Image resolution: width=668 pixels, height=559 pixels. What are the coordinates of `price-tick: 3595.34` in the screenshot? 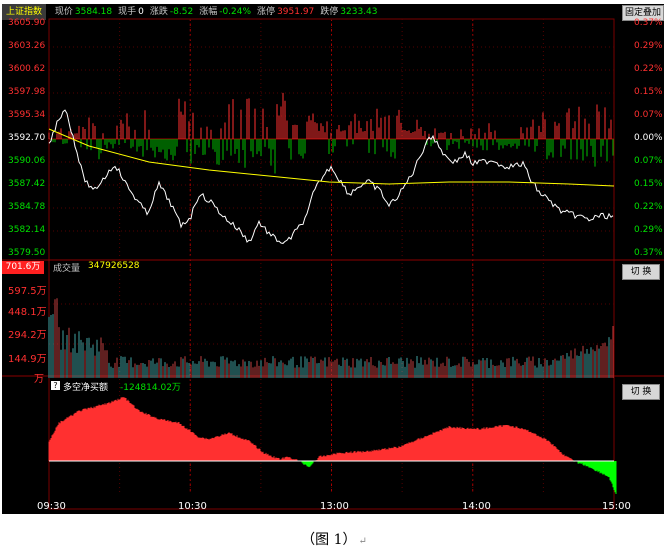 It's located at (27, 115).